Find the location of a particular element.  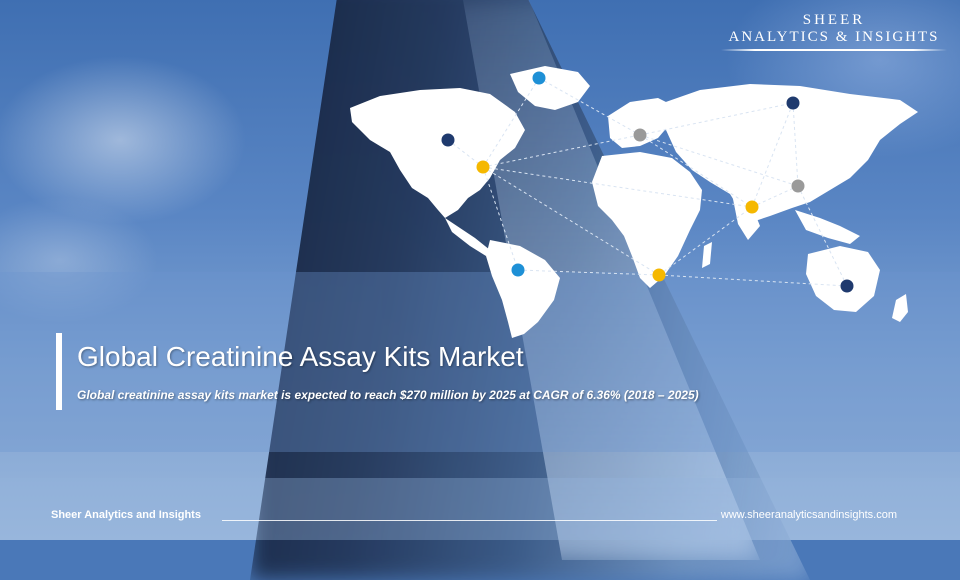

brand-logo: SHEER ANALYTICS & INSIGHTS is located at coordinates (834, 31).